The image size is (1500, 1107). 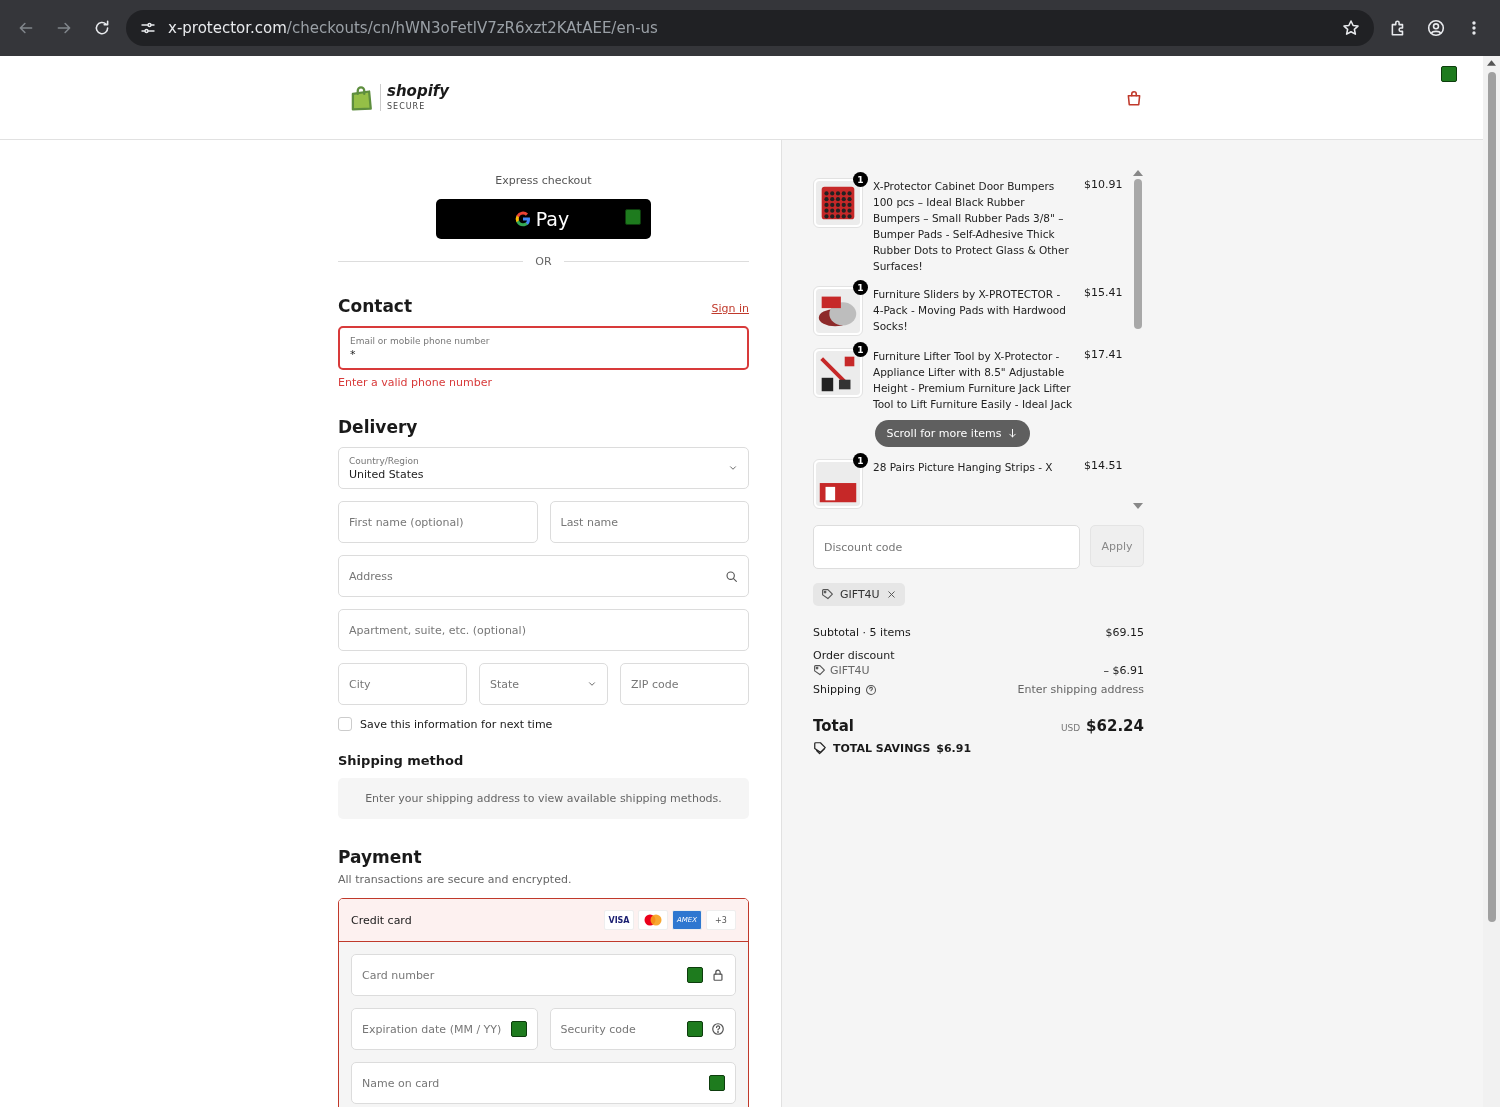 I want to click on error-message: Enter a valid phone number, so click(x=415, y=382).